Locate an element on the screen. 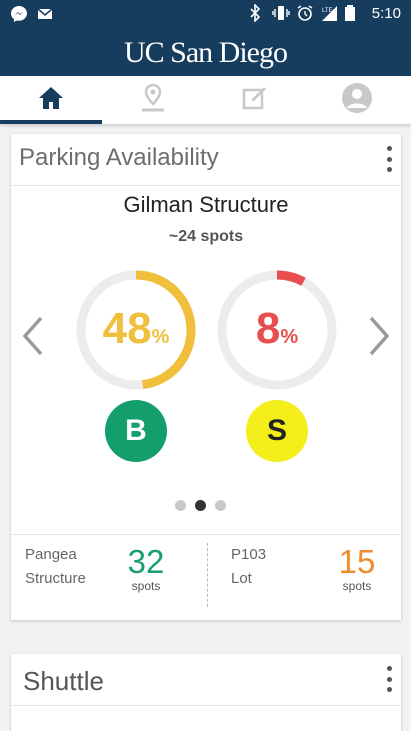  lot-spots: ~24 spots is located at coordinates (206, 236).